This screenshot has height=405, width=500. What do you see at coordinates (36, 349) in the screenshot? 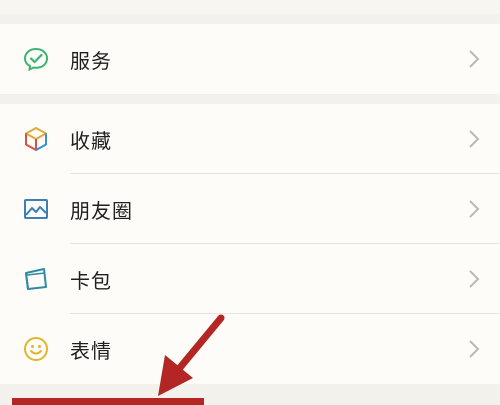
I see `emoji-smiley-icon` at bounding box center [36, 349].